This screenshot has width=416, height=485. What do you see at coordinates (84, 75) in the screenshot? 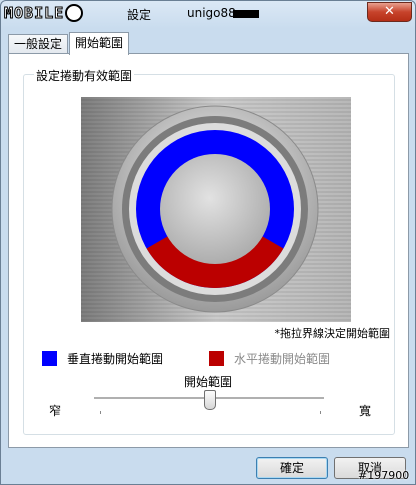
I see `group-title: 設定捲動有效範圍` at bounding box center [84, 75].